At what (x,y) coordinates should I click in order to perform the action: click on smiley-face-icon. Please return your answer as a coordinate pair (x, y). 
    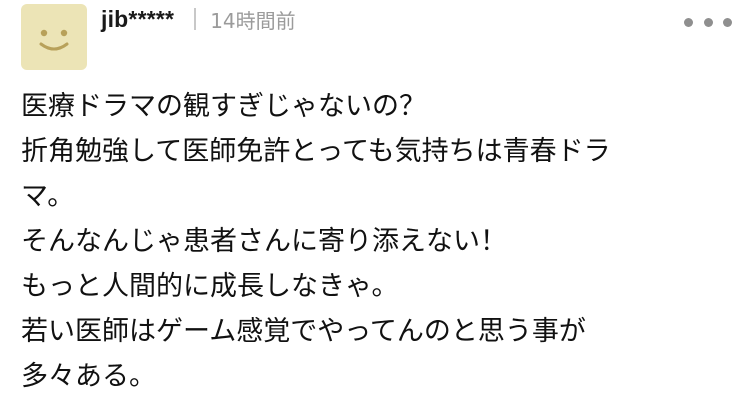
    Looking at the image, I should click on (54, 40).